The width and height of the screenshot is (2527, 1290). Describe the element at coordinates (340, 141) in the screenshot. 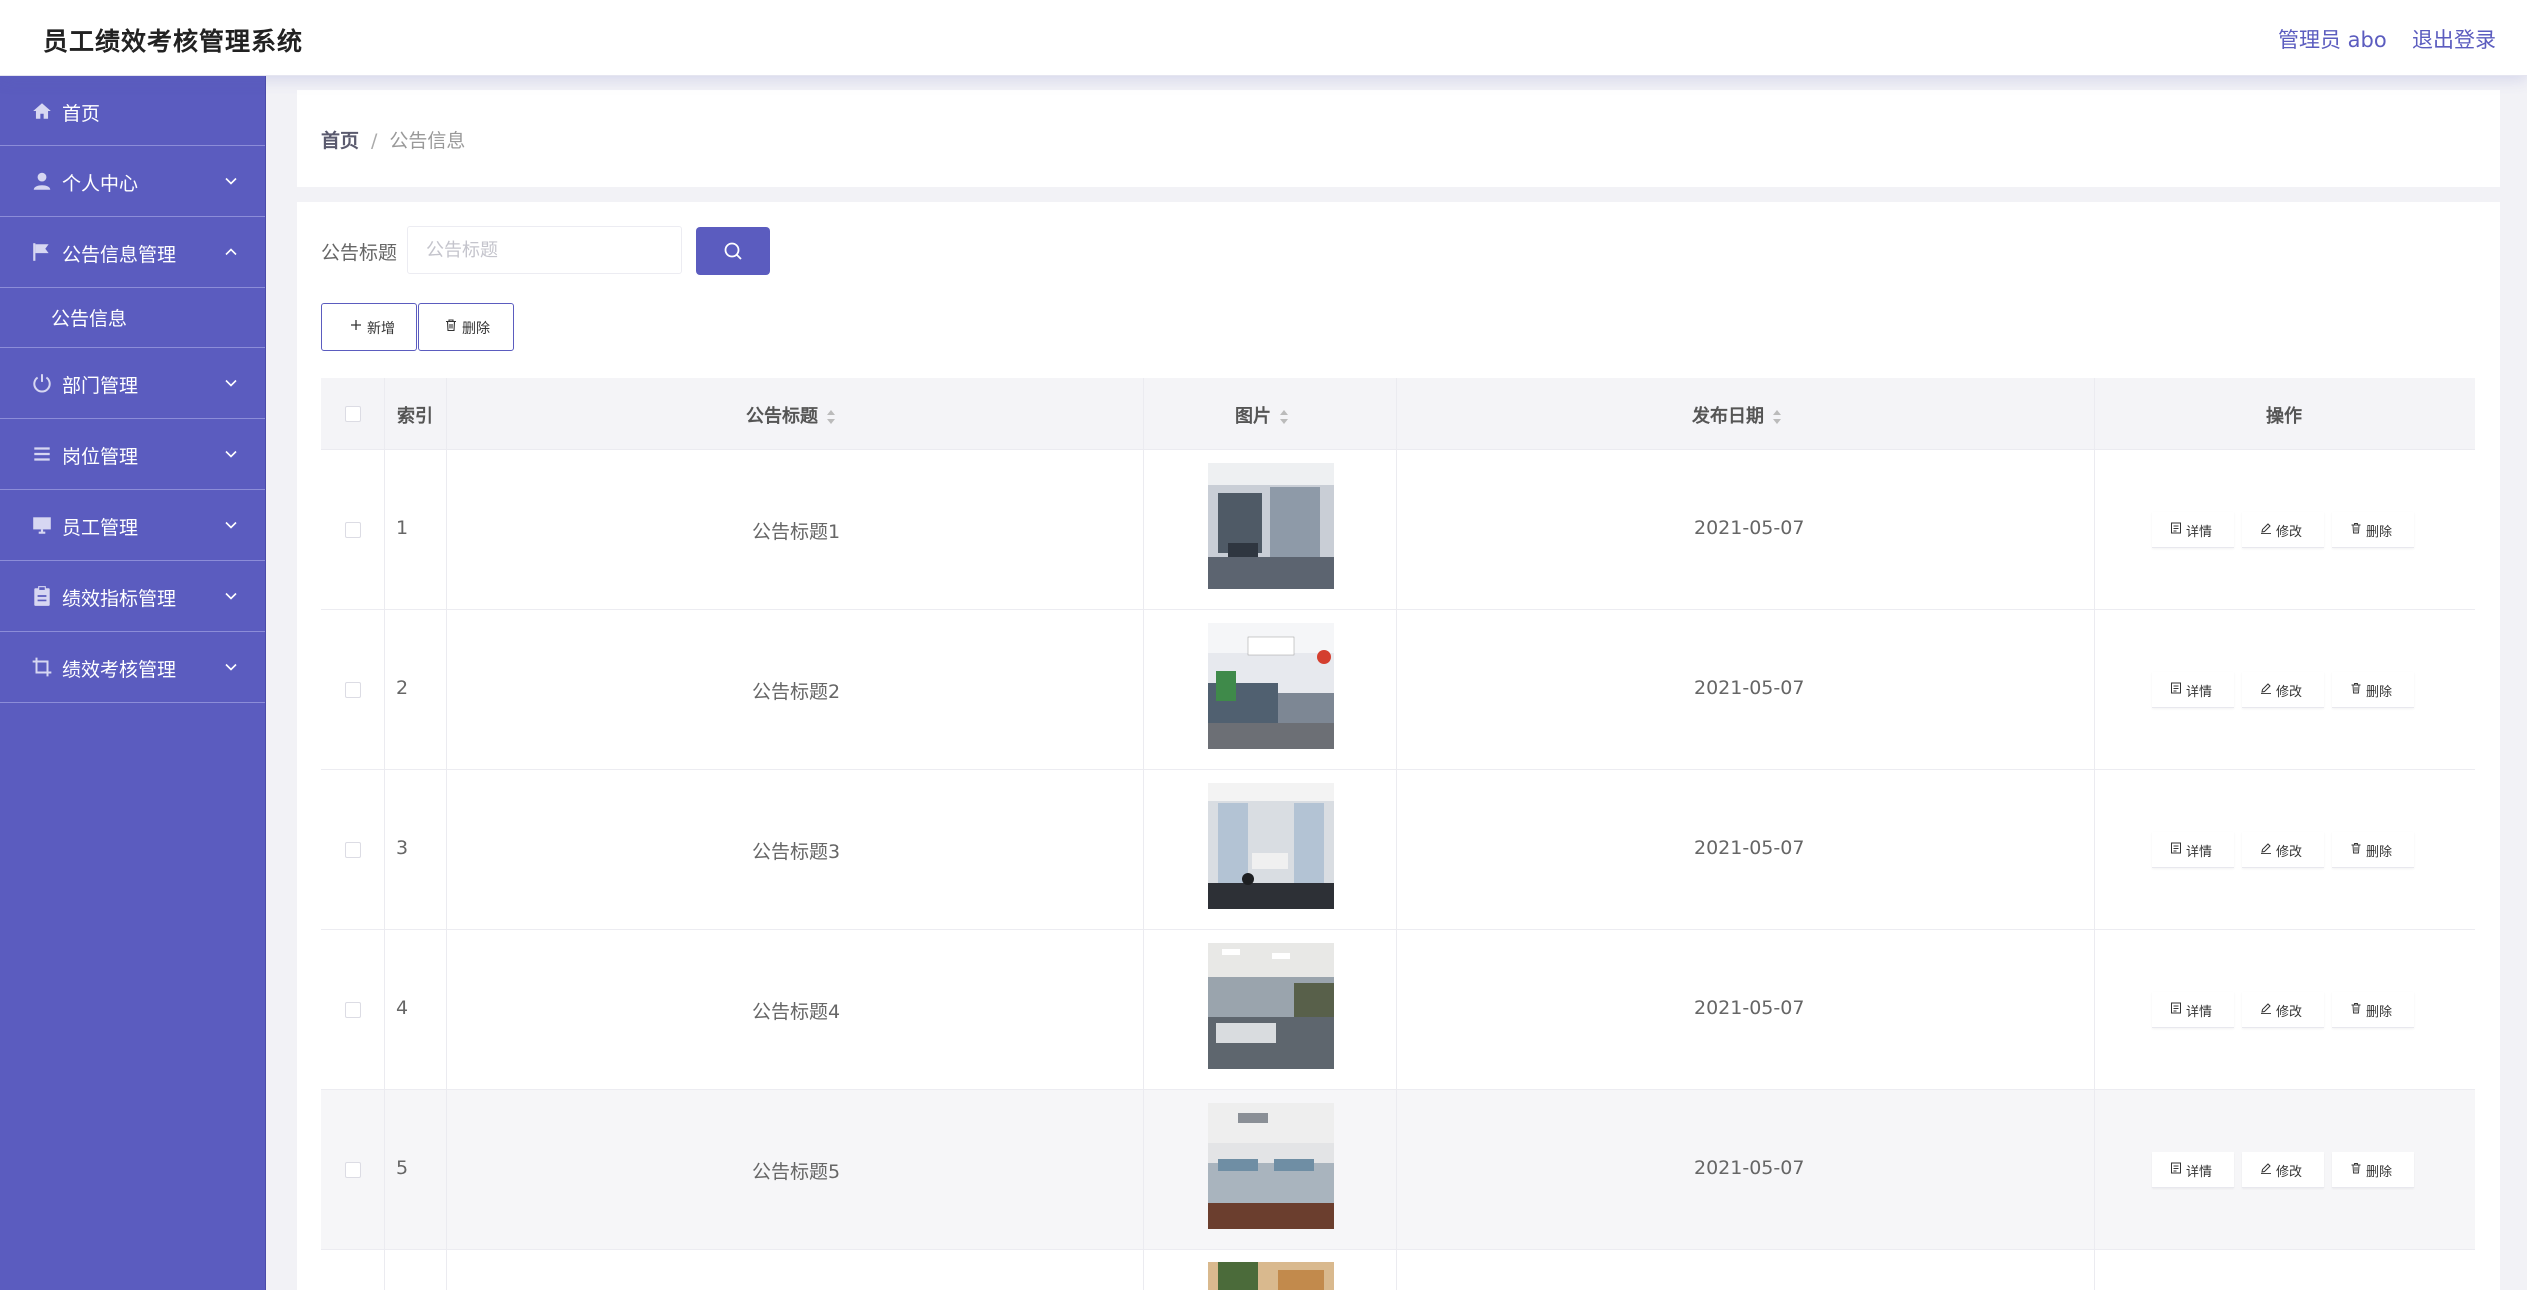

I see `breadcrumb-home: 首页` at that location.